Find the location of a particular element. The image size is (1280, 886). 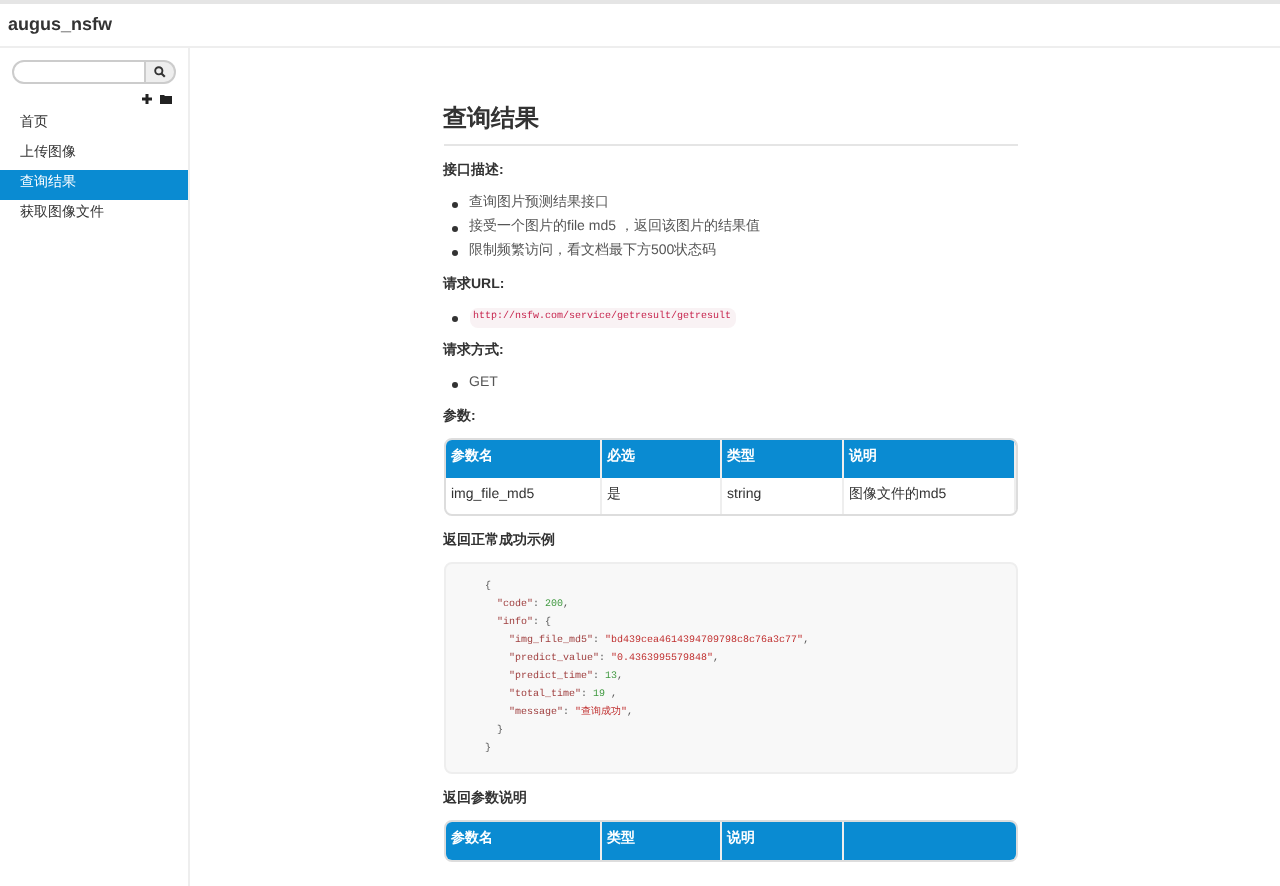

search-icon is located at coordinates (160, 72).